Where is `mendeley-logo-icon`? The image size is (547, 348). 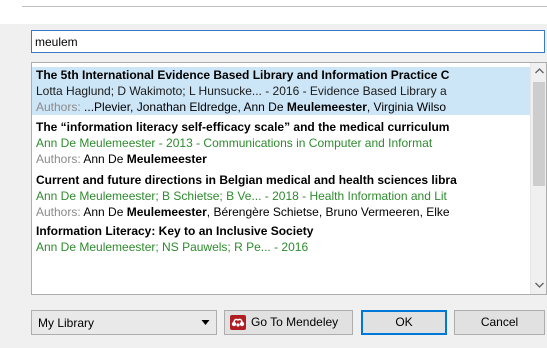 mendeley-logo-icon is located at coordinates (238, 322).